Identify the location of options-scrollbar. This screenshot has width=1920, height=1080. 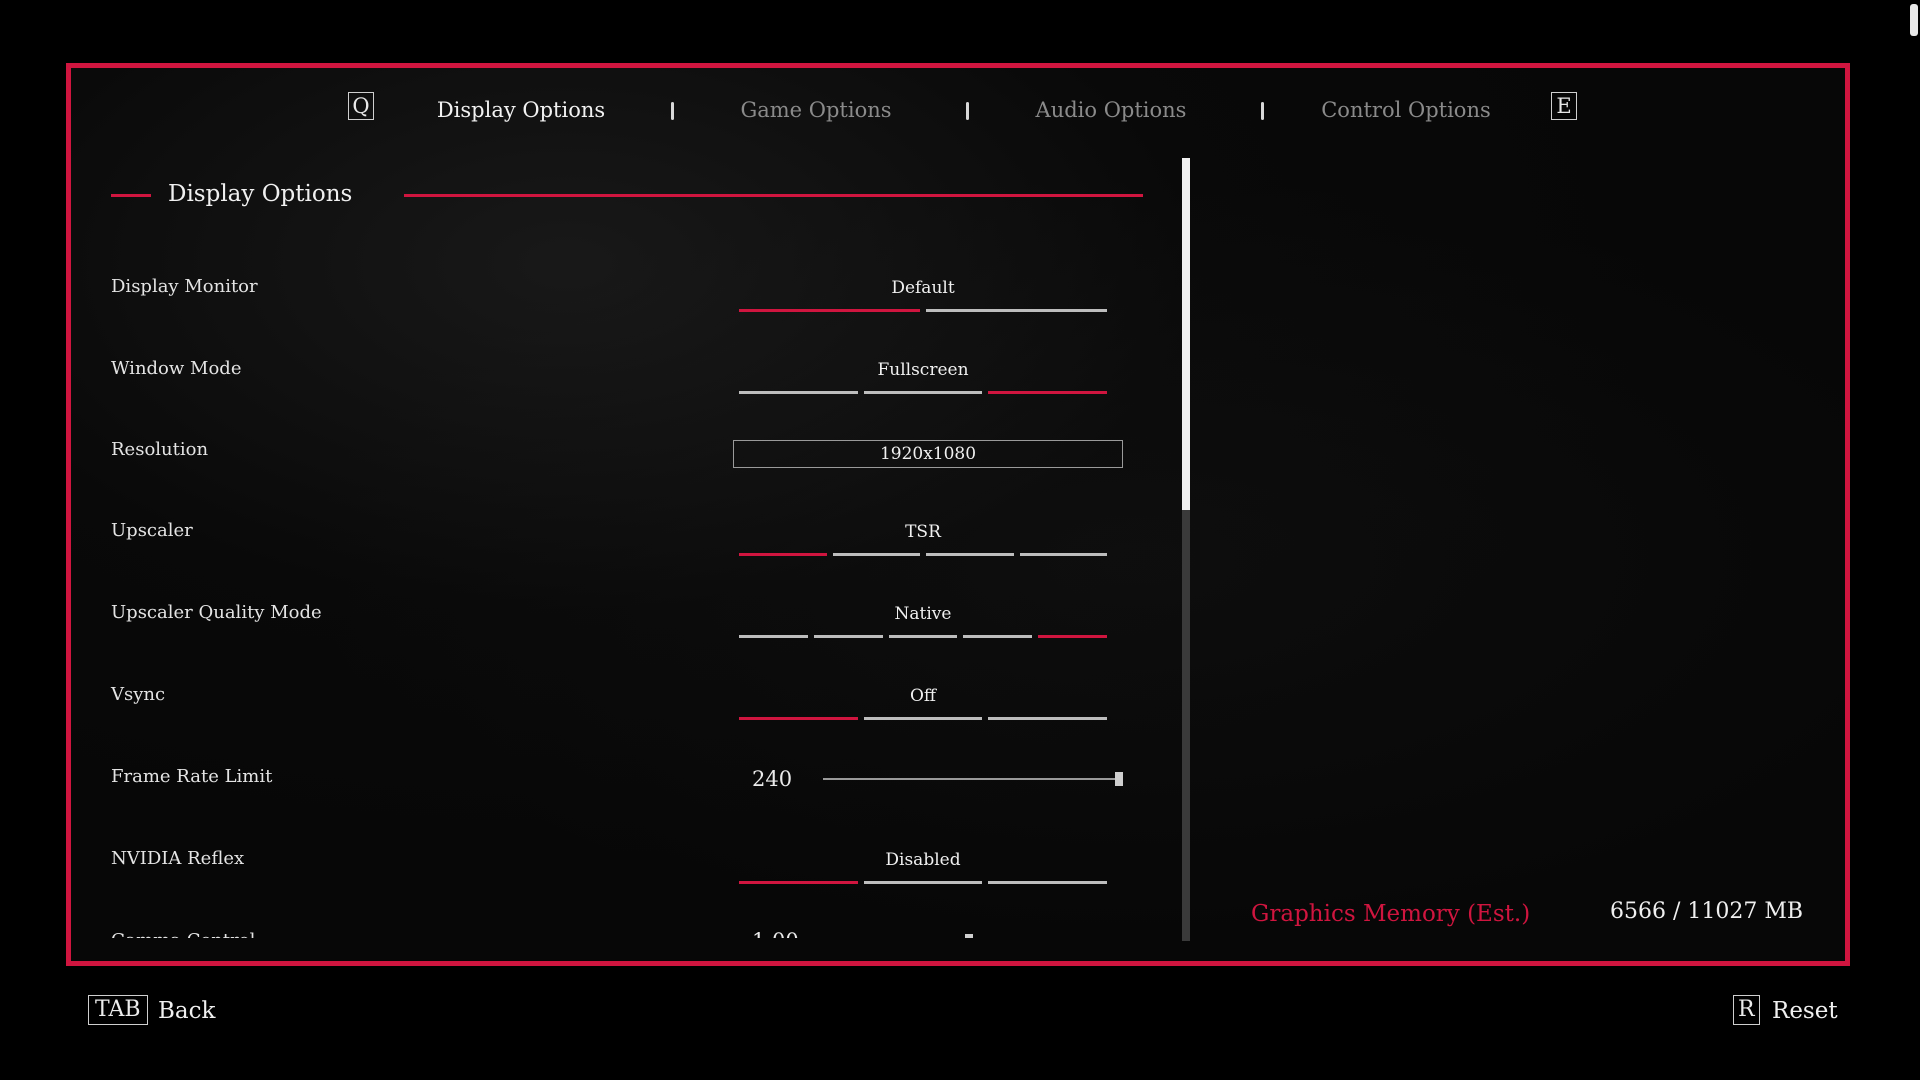
(1186, 549).